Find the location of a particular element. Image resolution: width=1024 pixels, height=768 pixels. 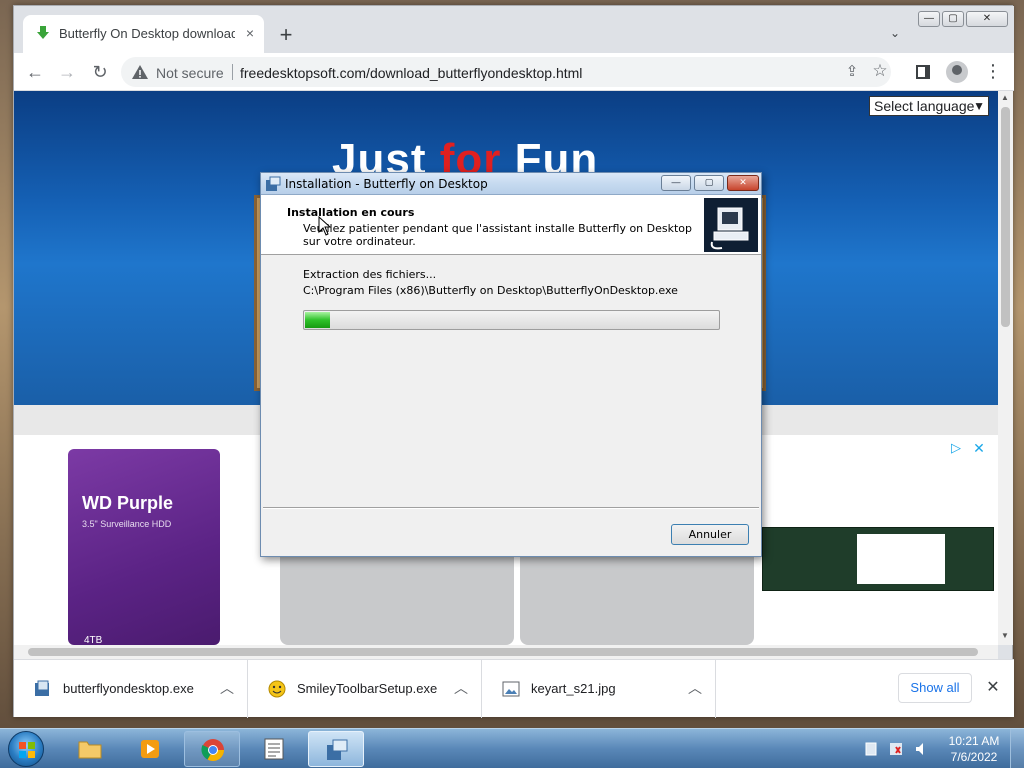

language-select: Select language ▼ is located at coordinates (929, 106).